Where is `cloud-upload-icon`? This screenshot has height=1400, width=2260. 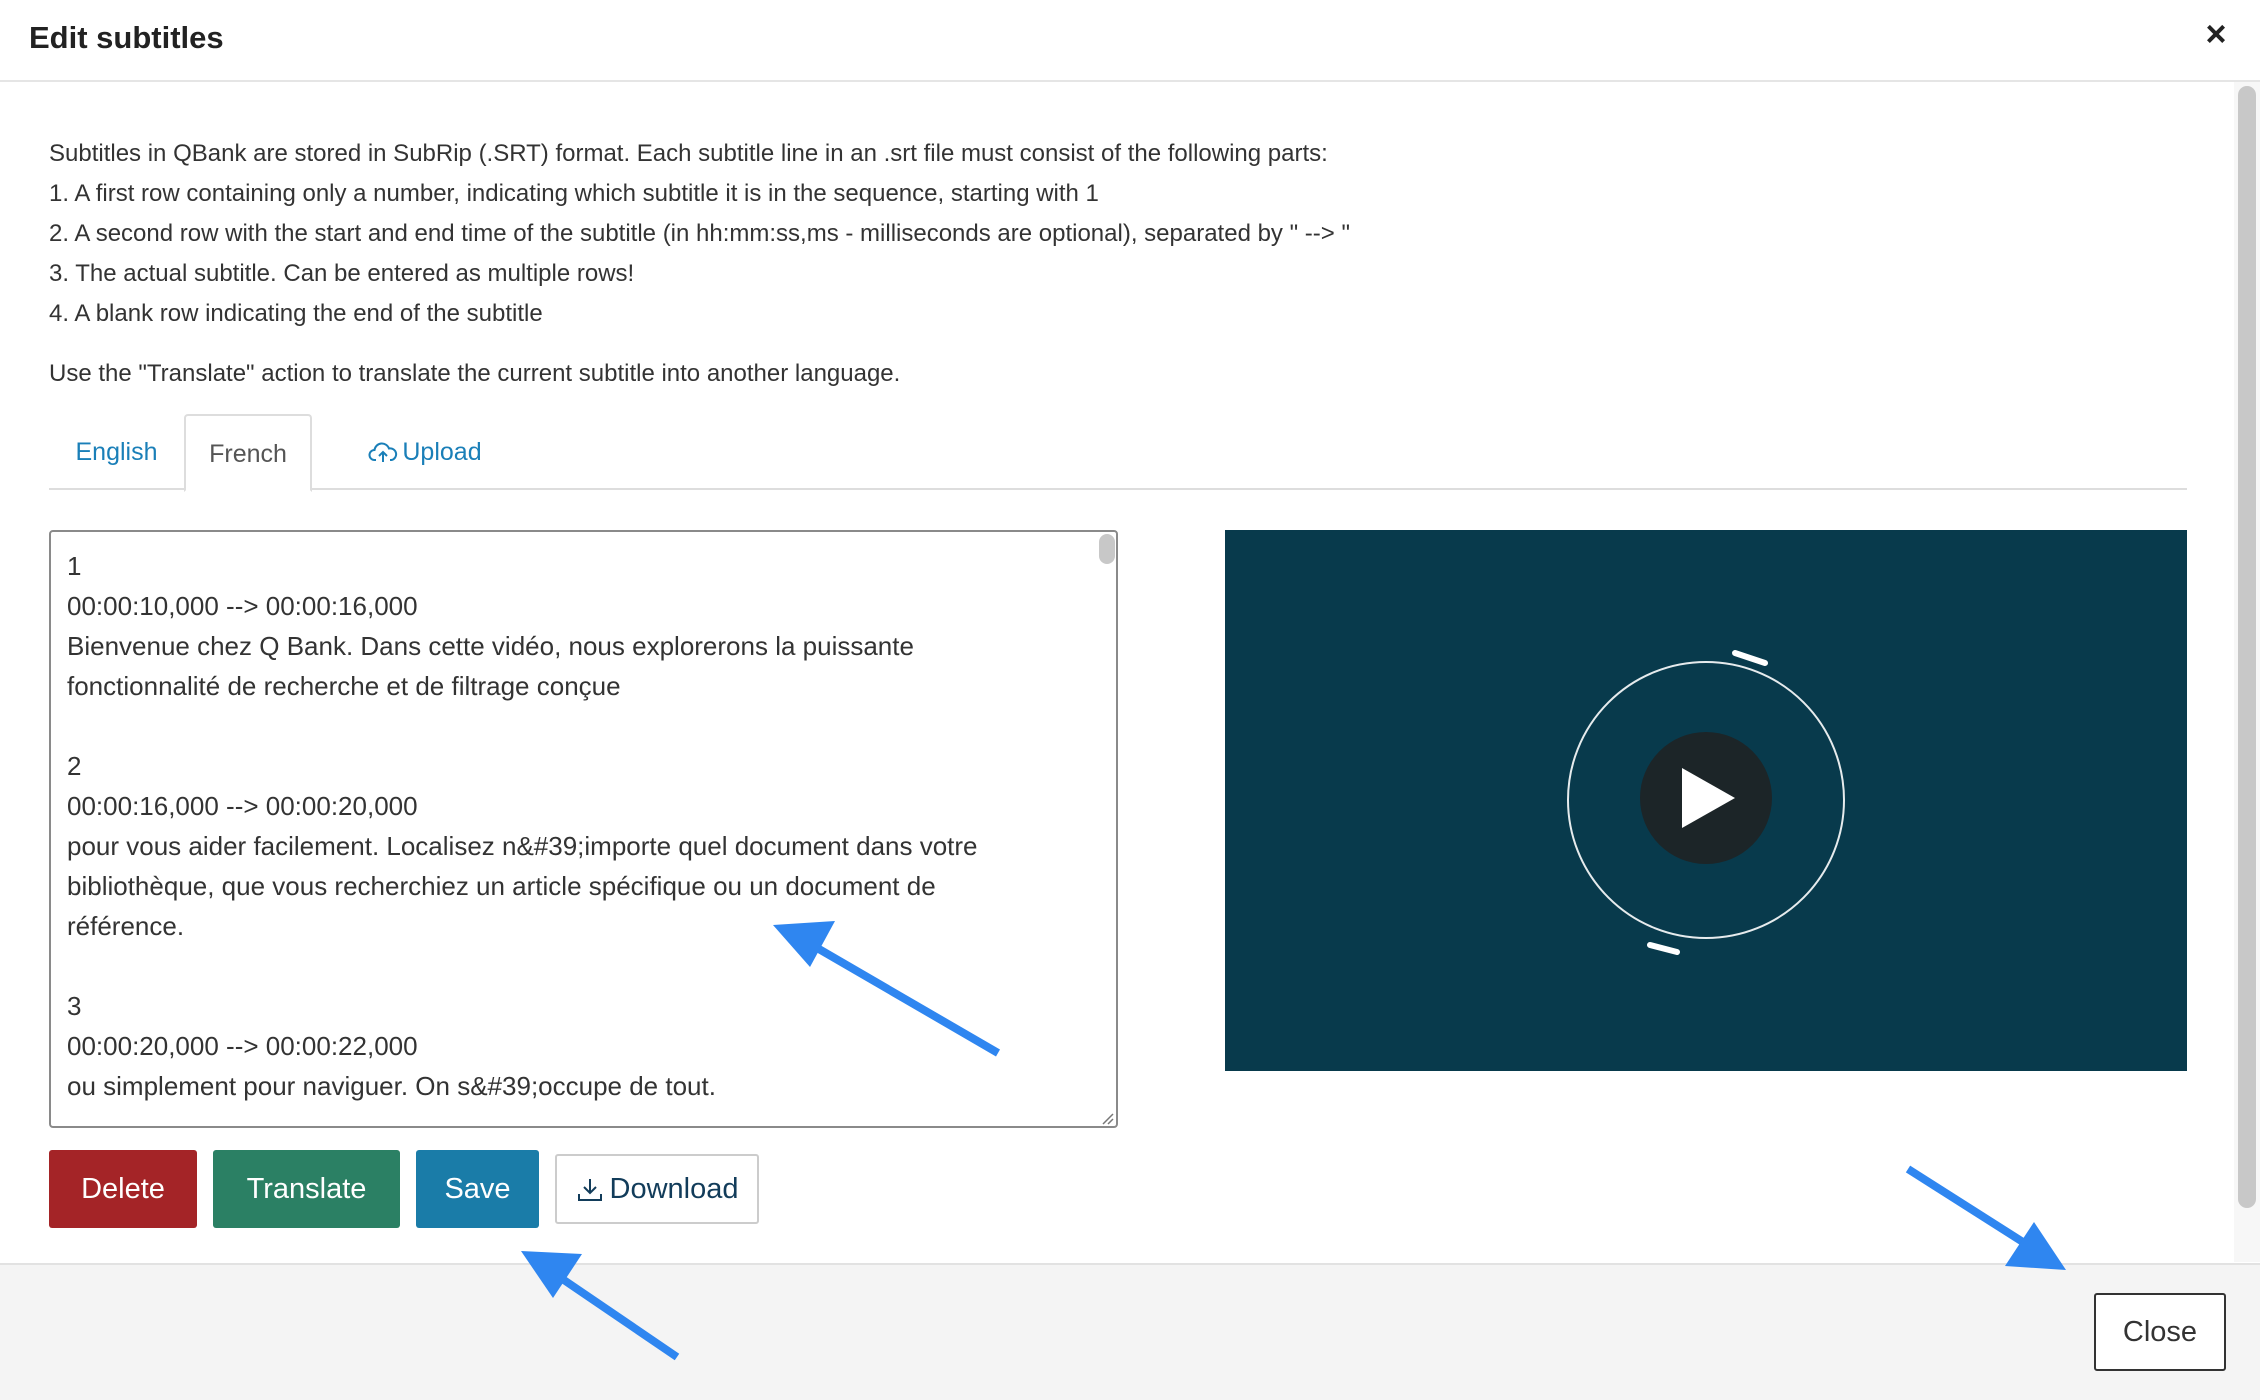
cloud-upload-icon is located at coordinates (383, 453).